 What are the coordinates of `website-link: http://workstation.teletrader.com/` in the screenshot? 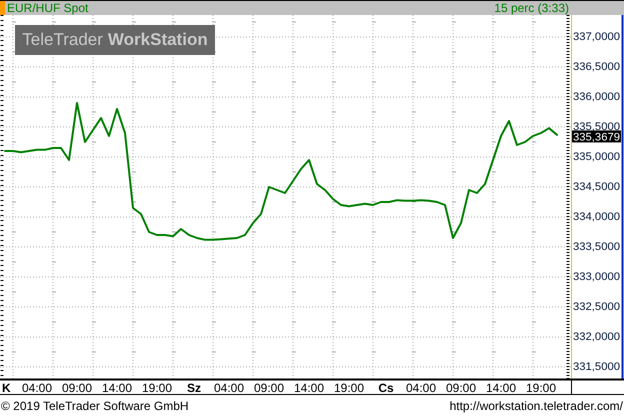 It's located at (536, 406).